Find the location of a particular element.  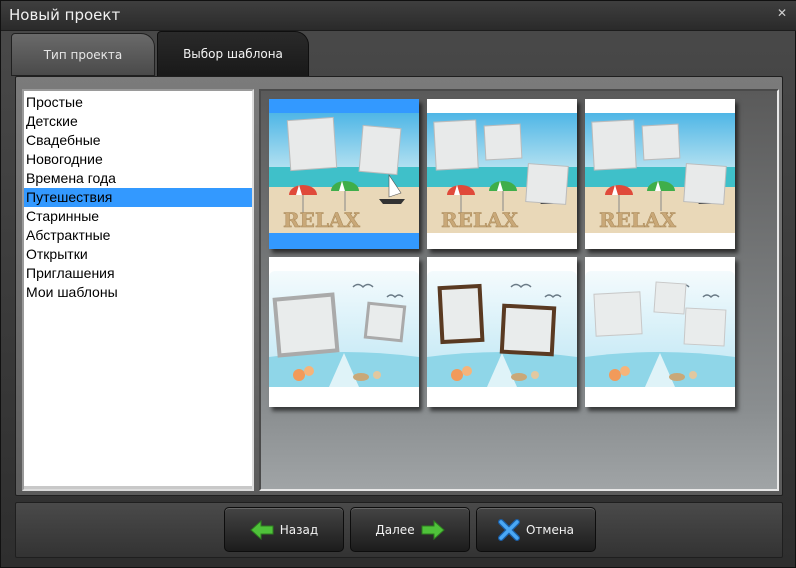

back-button-label: Назад is located at coordinates (299, 529).